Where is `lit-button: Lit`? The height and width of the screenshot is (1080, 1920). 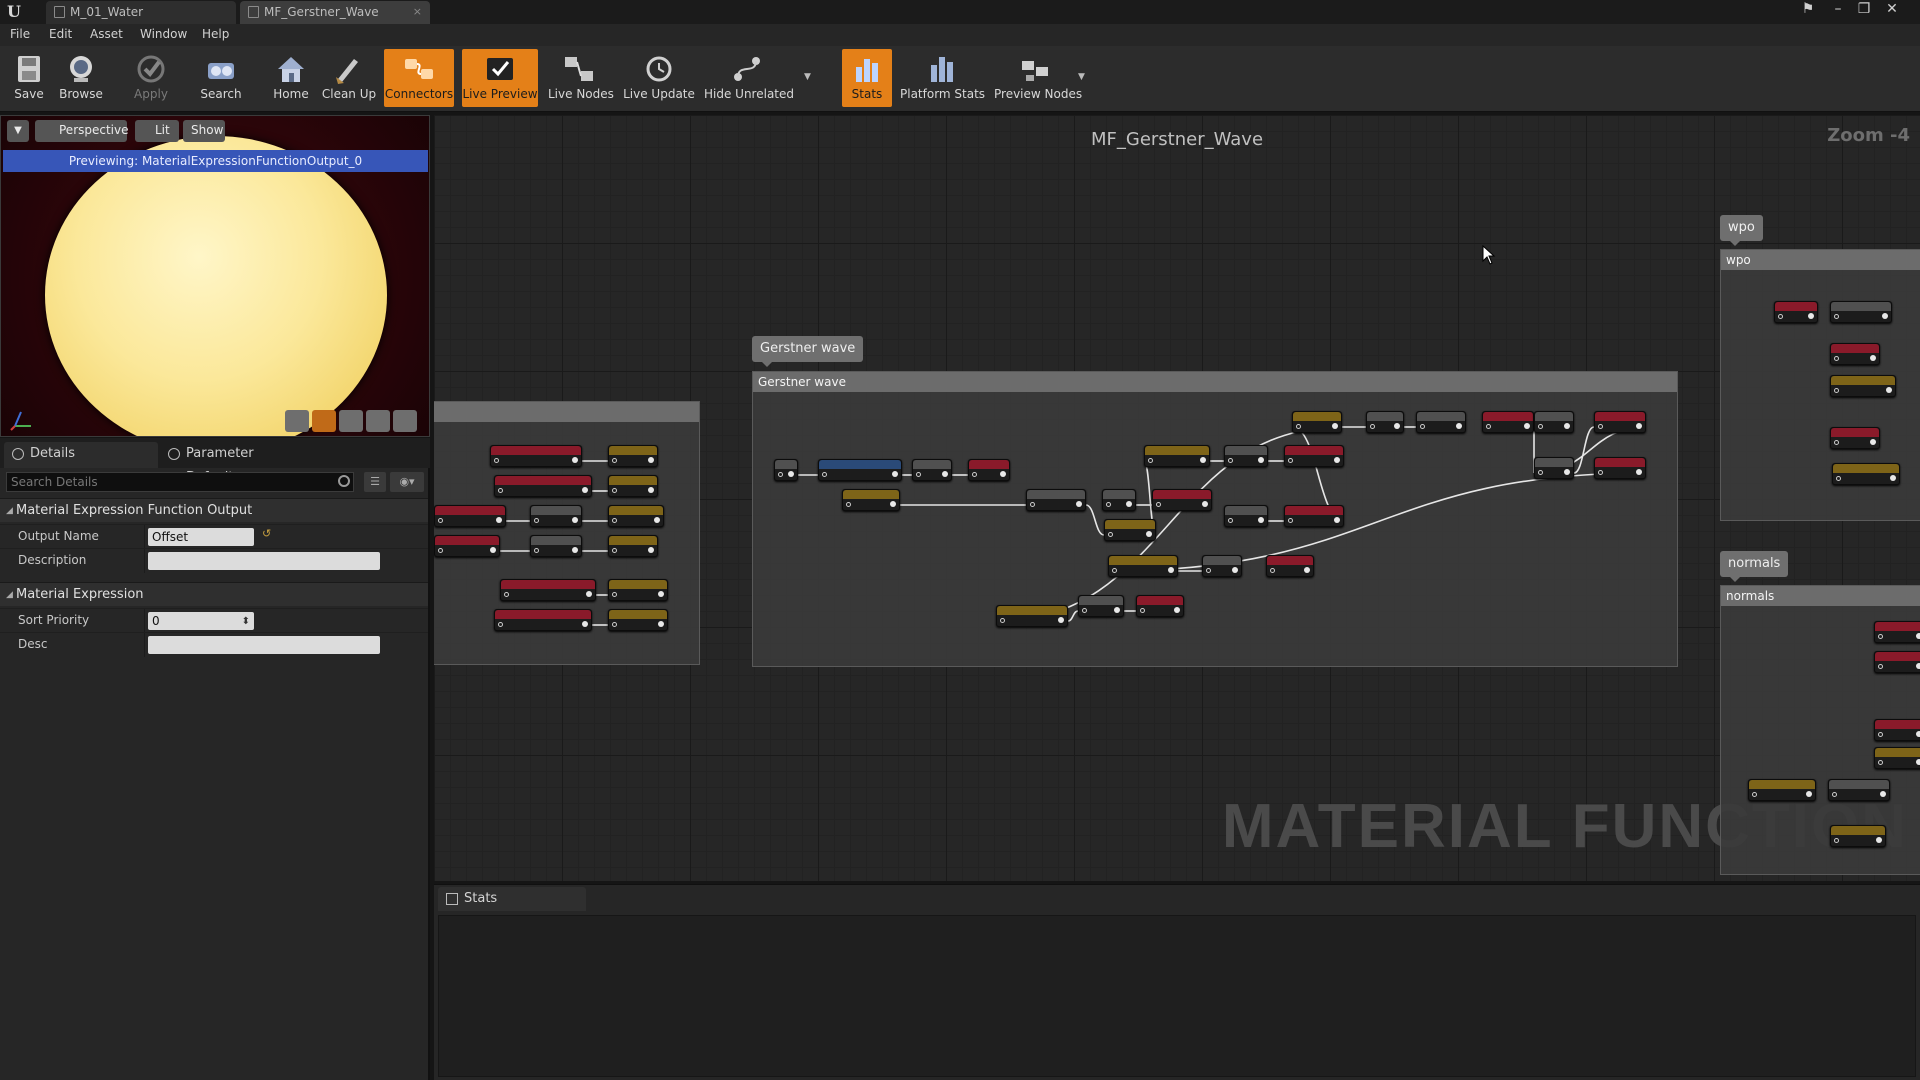 lit-button: Lit is located at coordinates (157, 131).